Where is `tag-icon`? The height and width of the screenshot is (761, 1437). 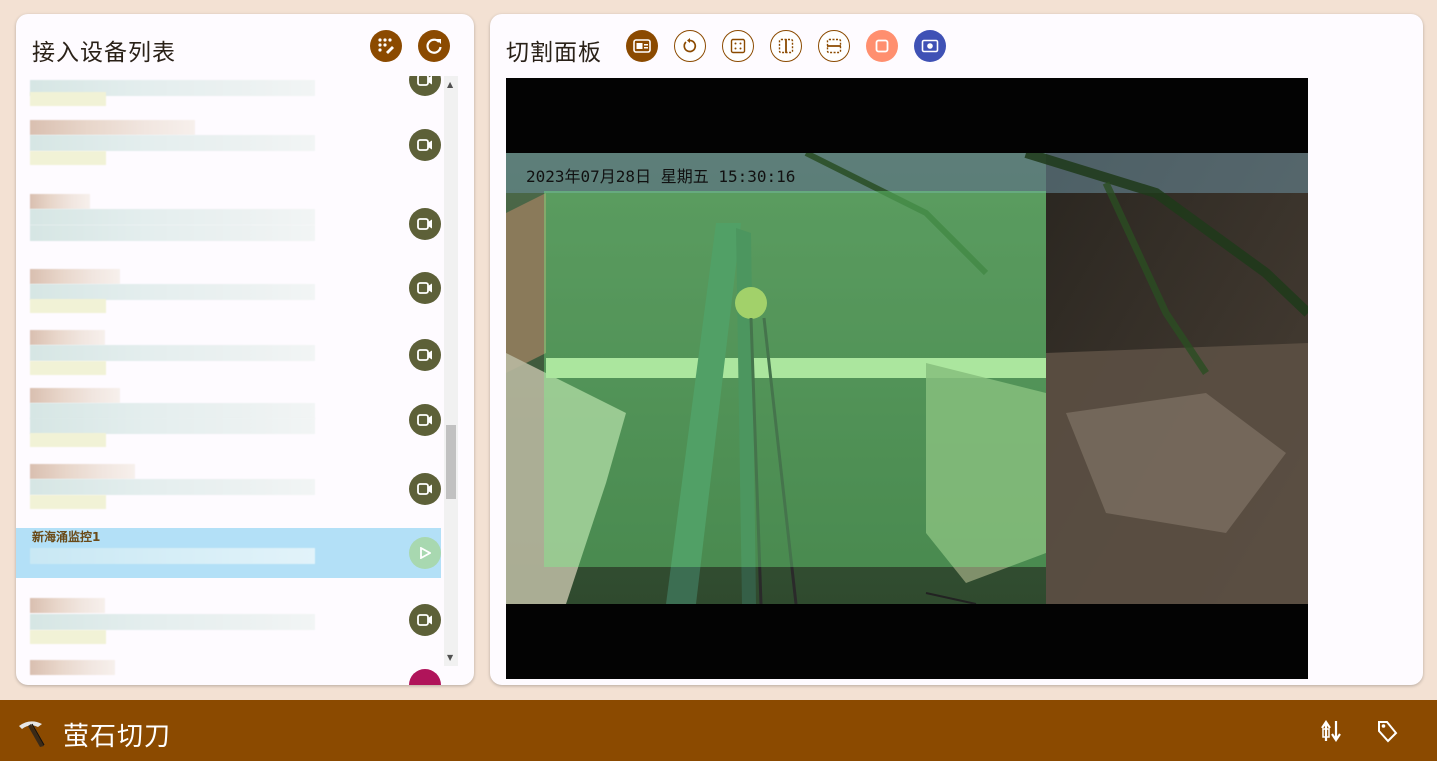
tag-icon is located at coordinates (1388, 732).